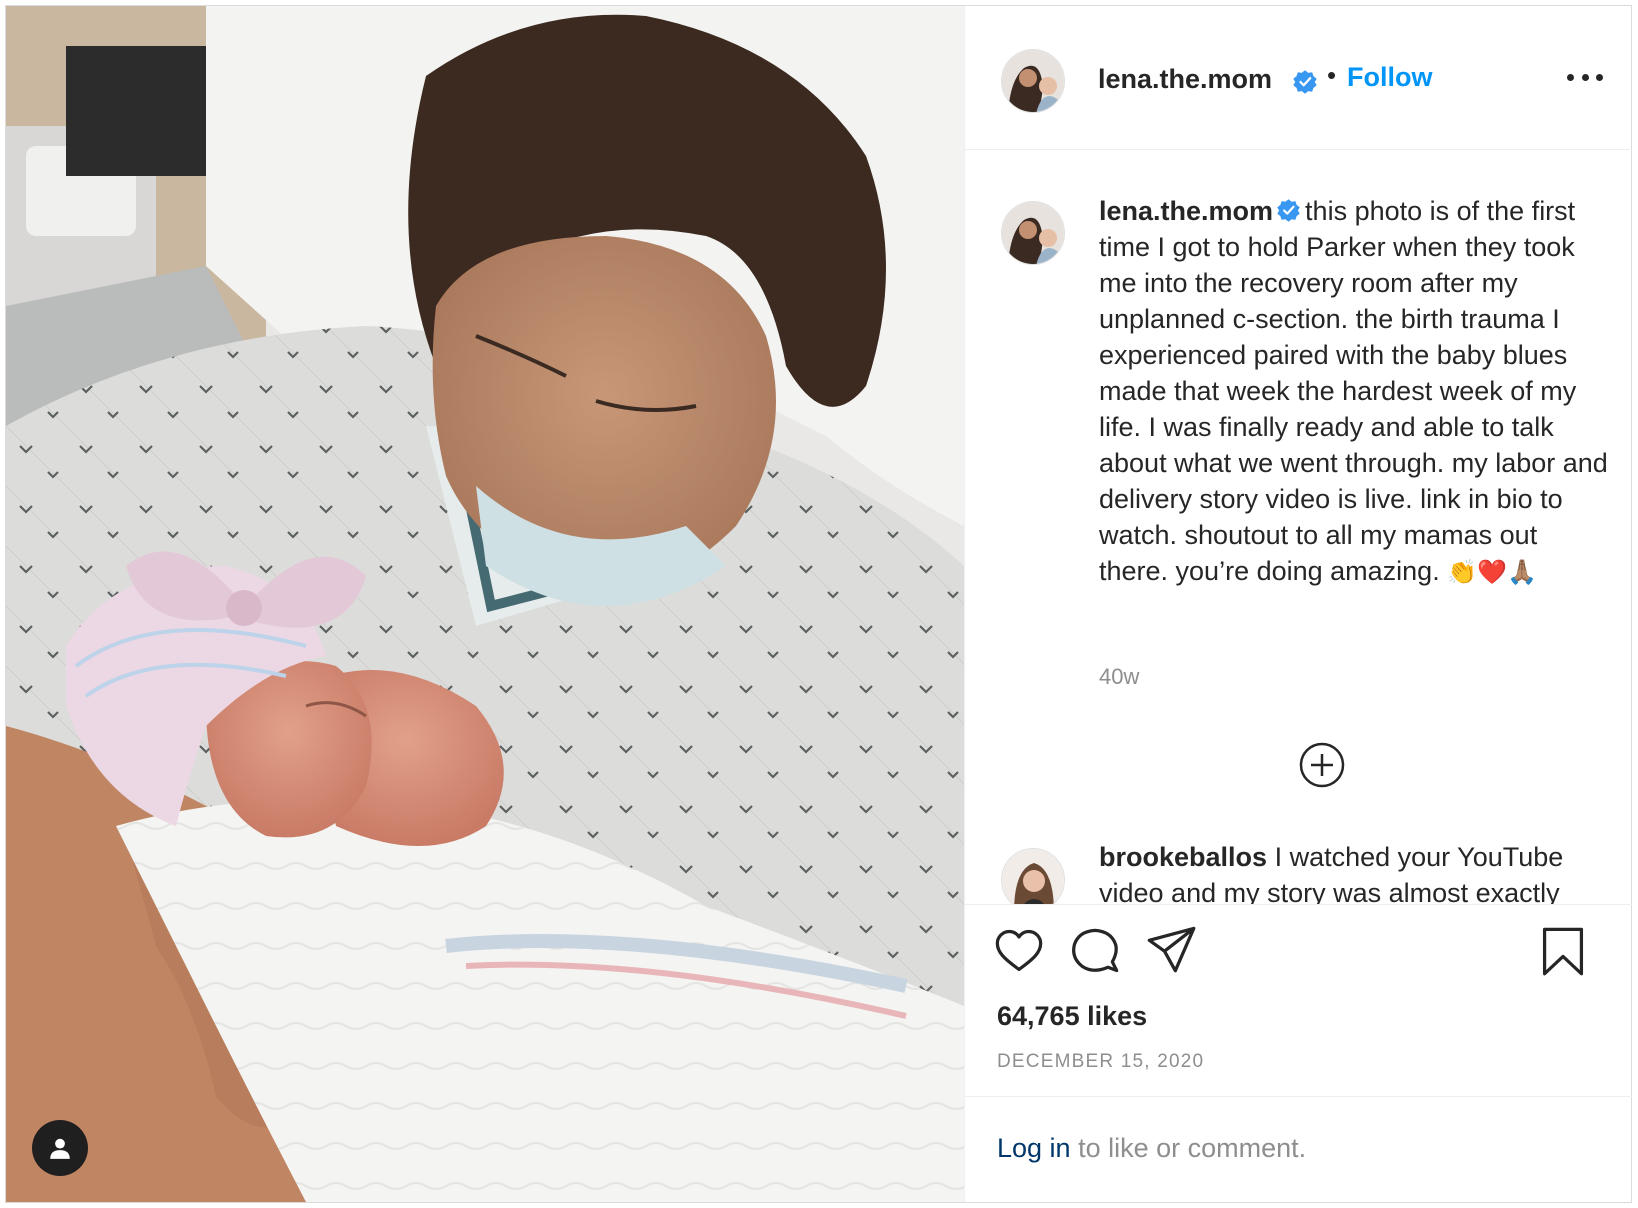 The width and height of the screenshot is (1638, 1208). I want to click on login-prompt-rest: to like or comment., so click(1188, 1148).